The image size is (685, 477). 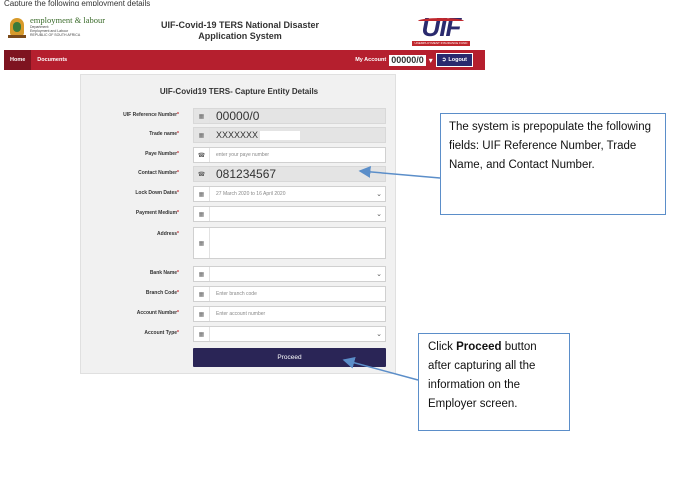 I want to click on arrow-to-proceed-button, so click(x=380, y=368).